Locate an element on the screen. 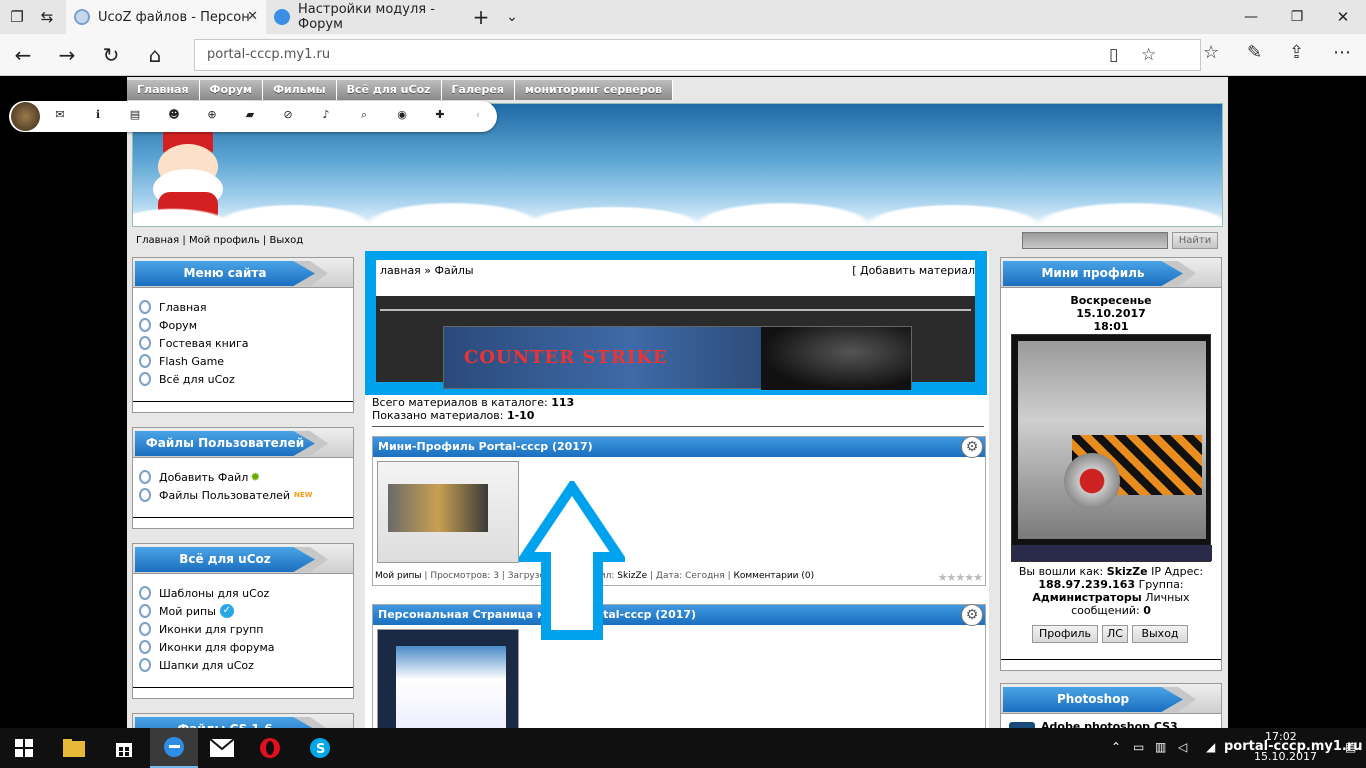 This screenshot has height=768, width=1366. logout-button: Выход is located at coordinates (1160, 634).